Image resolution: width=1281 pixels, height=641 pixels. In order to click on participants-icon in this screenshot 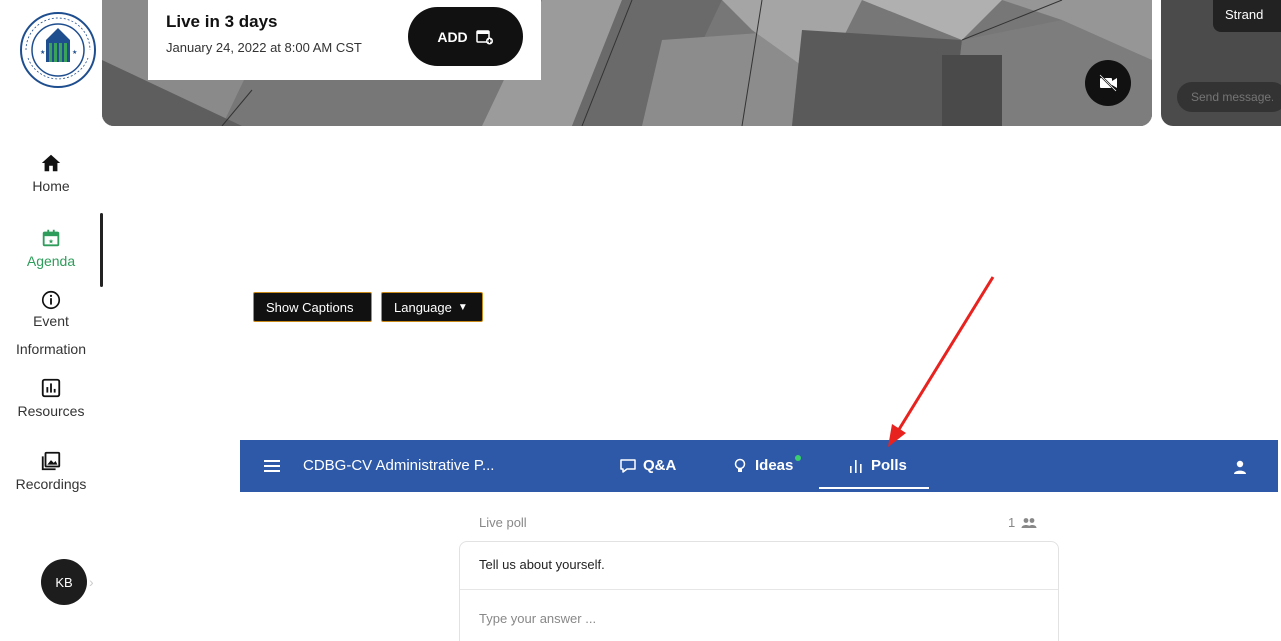, I will do `click(1029, 522)`.